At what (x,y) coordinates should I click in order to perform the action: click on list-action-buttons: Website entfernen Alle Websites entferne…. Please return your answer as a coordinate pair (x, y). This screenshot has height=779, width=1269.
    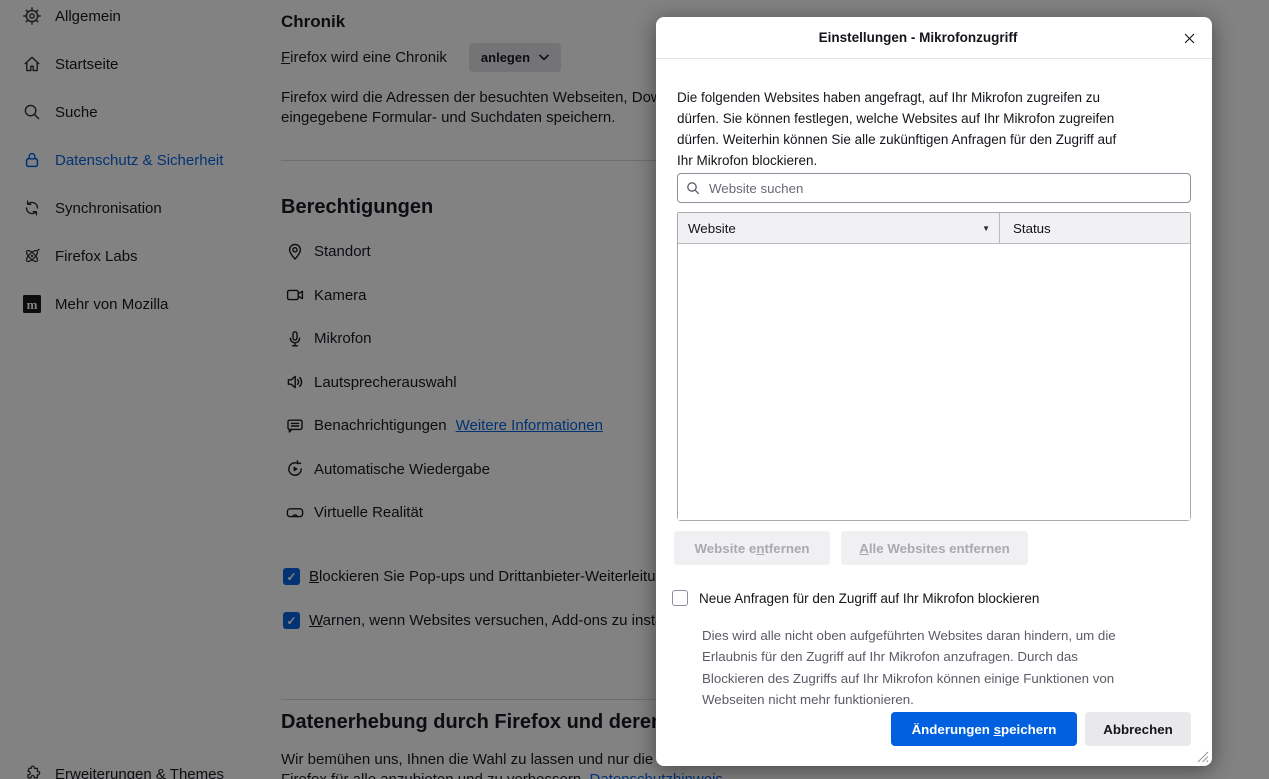
    Looking at the image, I should click on (851, 548).